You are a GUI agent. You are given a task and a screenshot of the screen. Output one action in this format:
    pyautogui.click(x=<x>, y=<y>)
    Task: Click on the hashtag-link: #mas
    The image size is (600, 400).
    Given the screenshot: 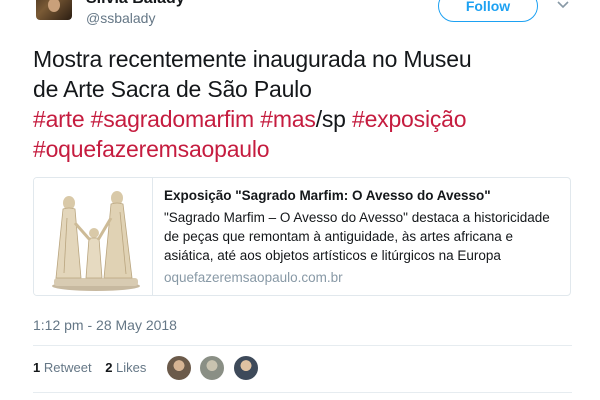 What is the action you would take?
    pyautogui.click(x=288, y=119)
    